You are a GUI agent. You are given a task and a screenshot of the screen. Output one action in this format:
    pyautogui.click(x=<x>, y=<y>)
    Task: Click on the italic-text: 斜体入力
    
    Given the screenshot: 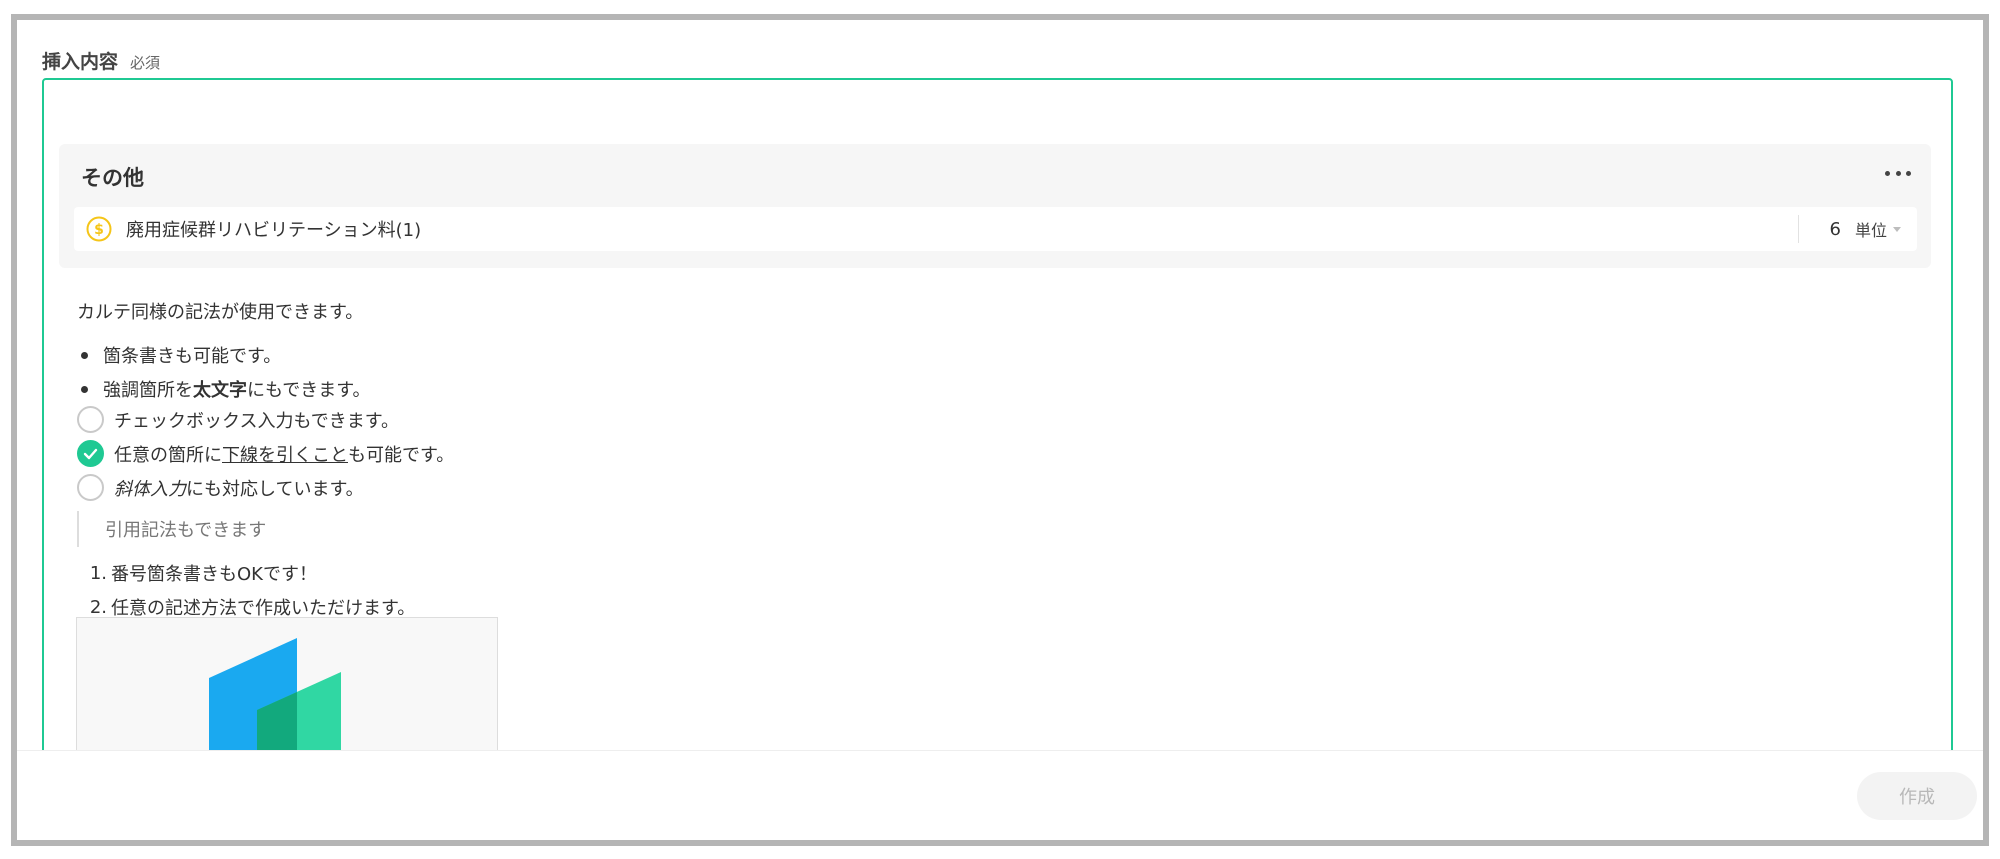 What is the action you would take?
    pyautogui.click(x=150, y=489)
    